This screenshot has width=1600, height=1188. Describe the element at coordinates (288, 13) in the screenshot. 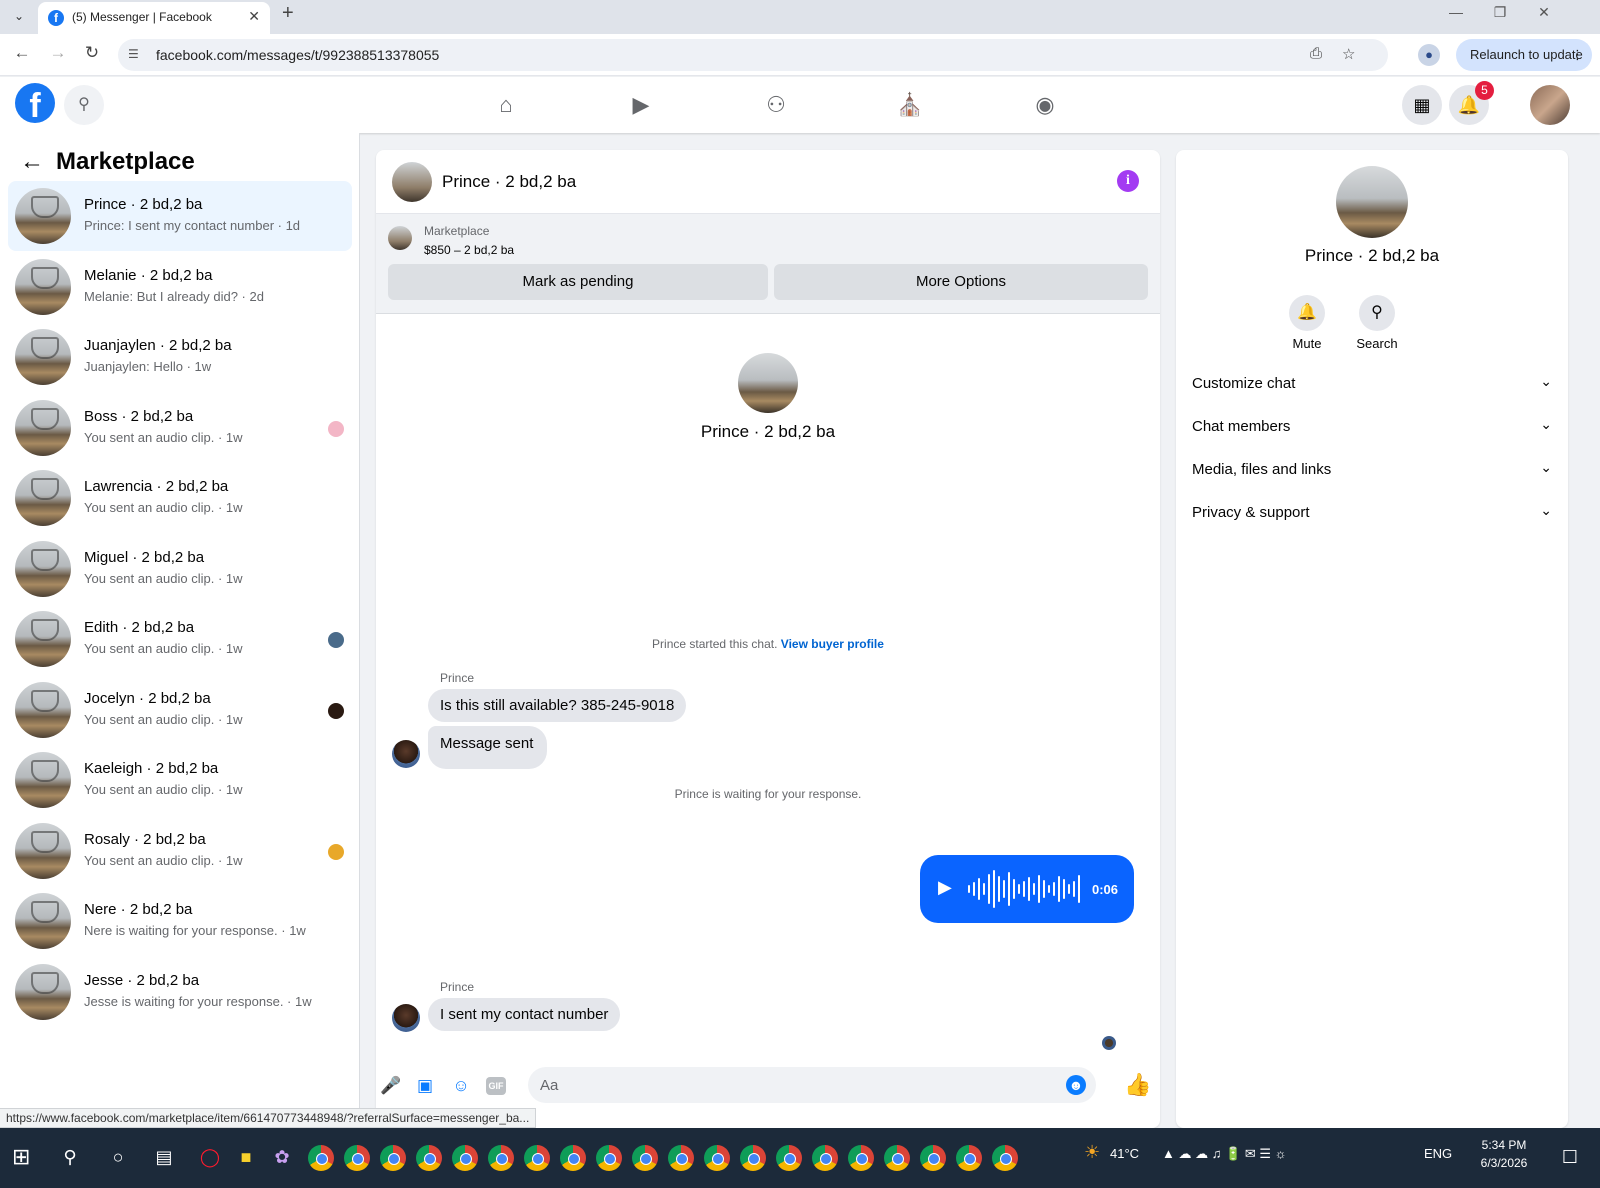

I see `new-tab-button: +` at that location.